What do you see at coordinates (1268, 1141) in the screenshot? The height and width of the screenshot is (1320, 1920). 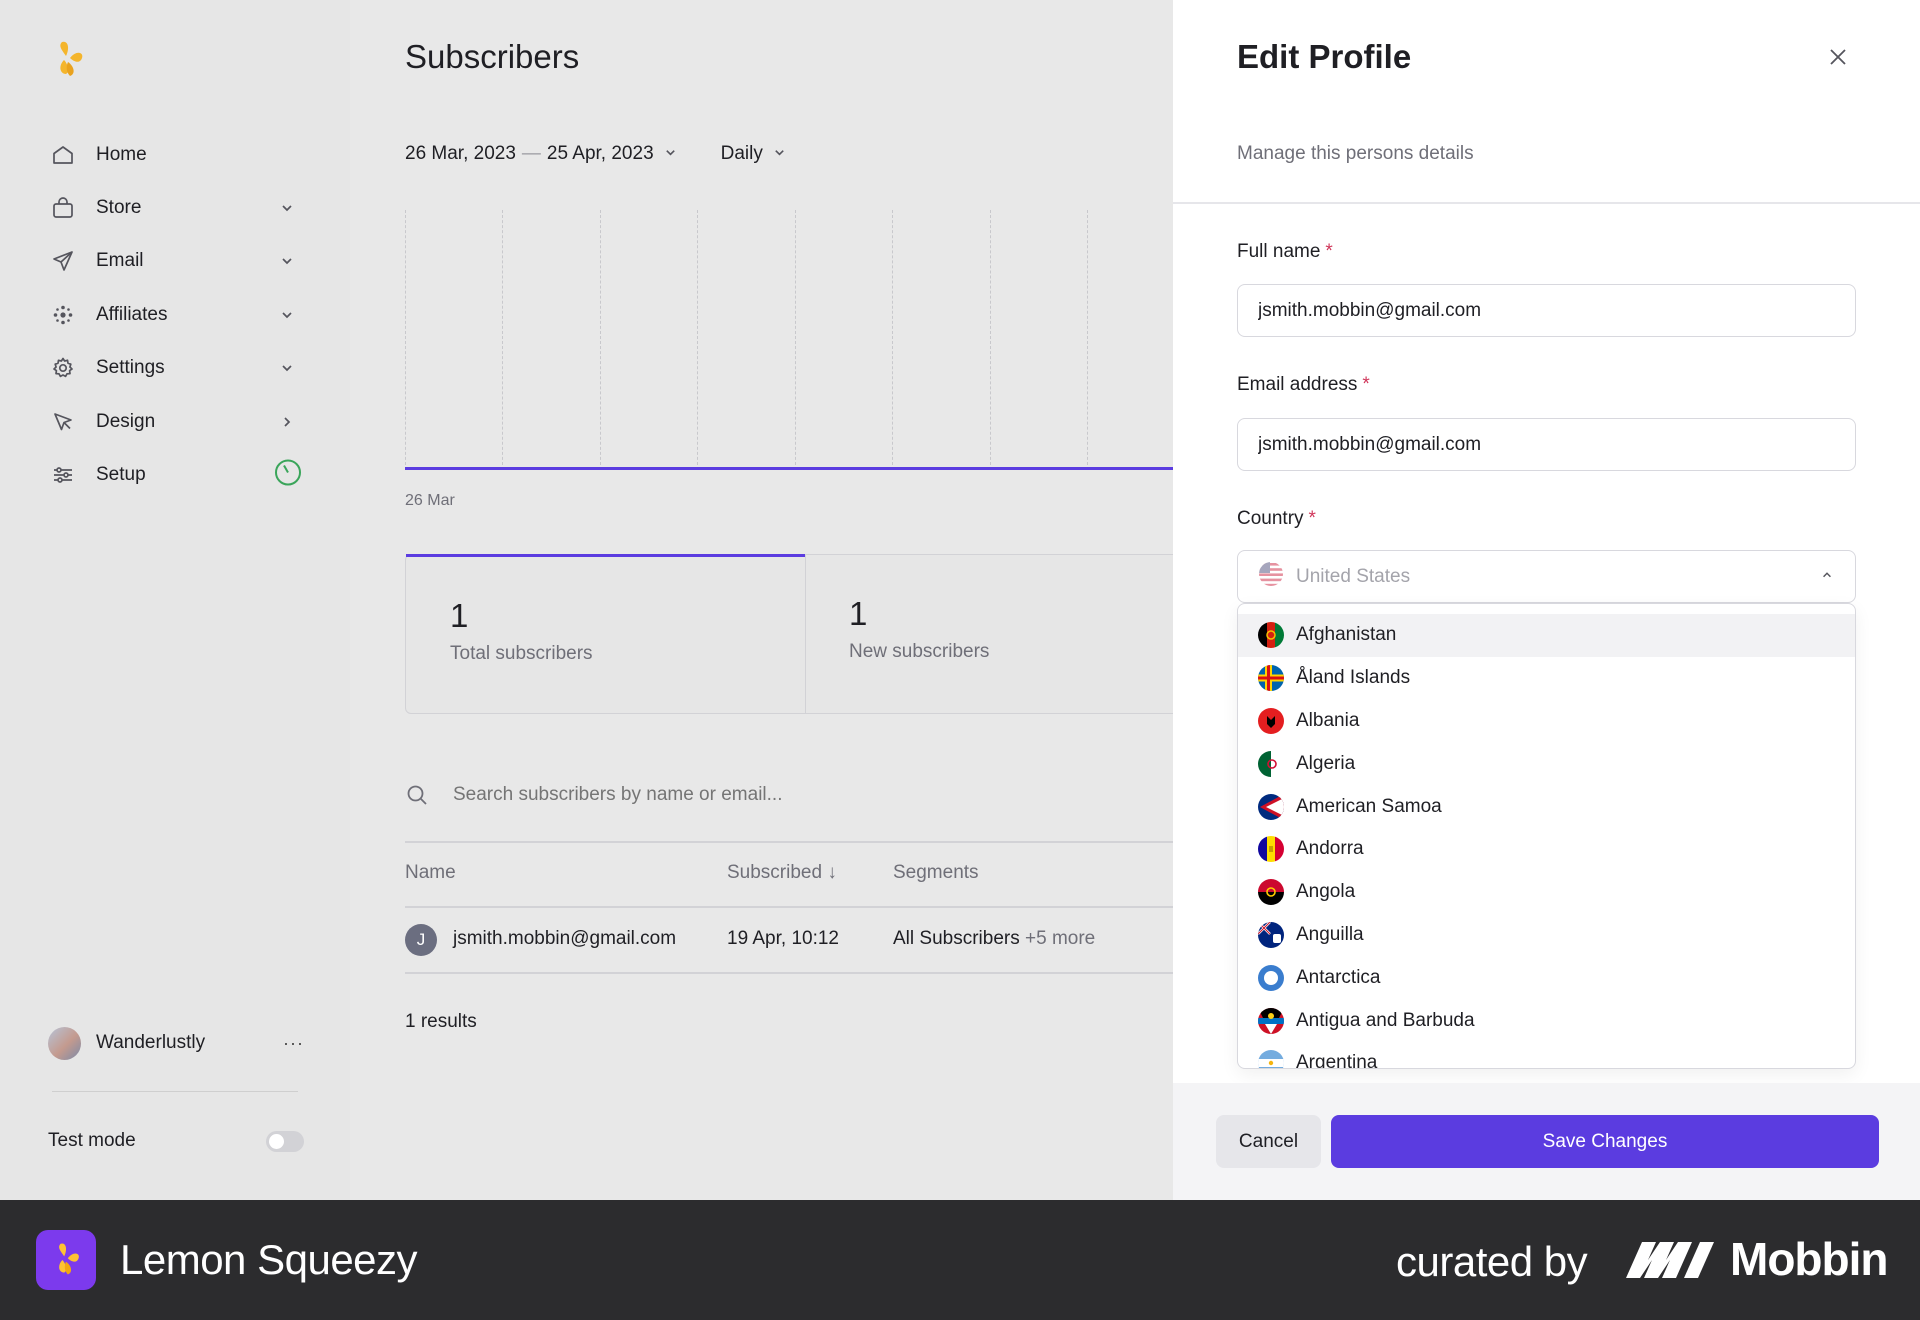 I see `cancel-button: Cancel` at bounding box center [1268, 1141].